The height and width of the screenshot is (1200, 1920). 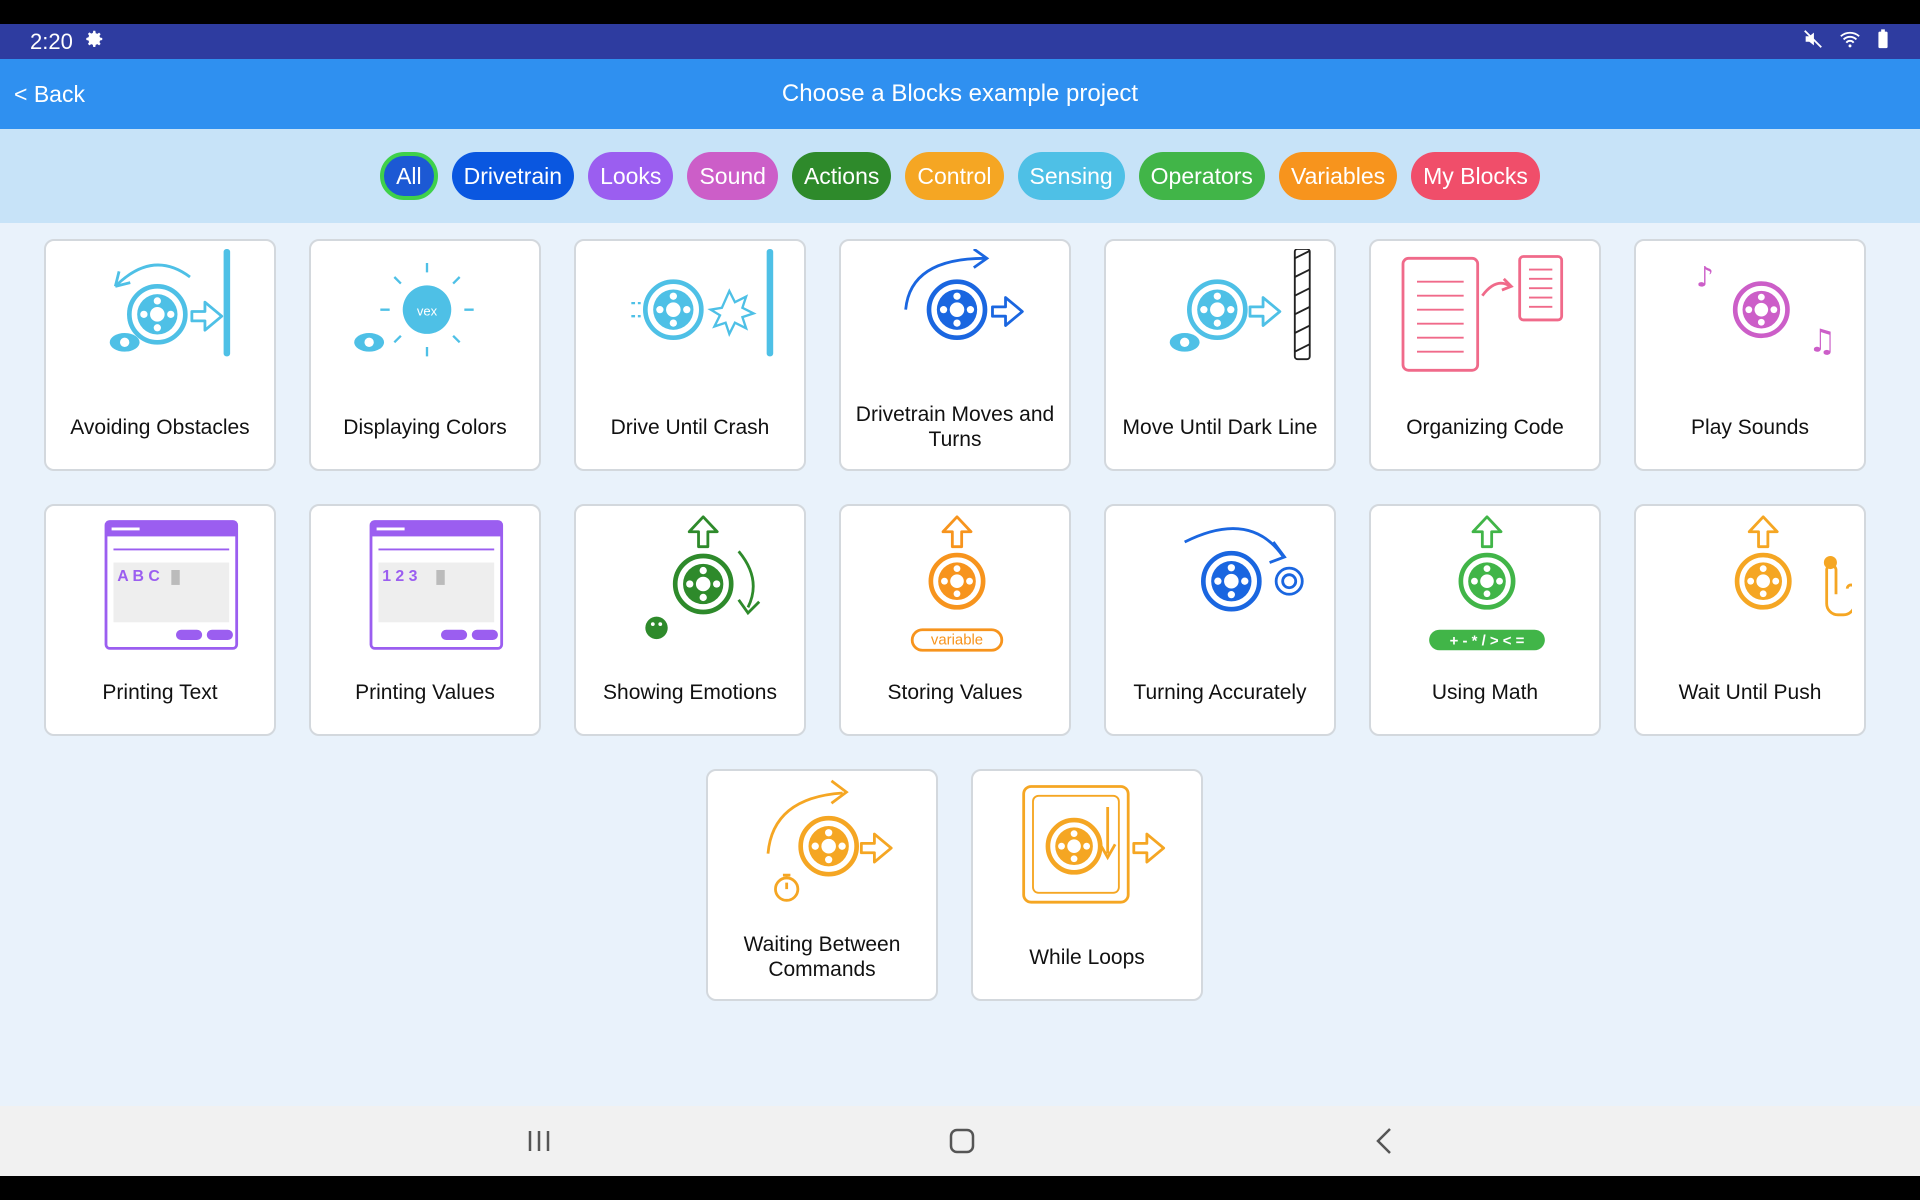 I want to click on filter-control: Control, so click(x=954, y=176).